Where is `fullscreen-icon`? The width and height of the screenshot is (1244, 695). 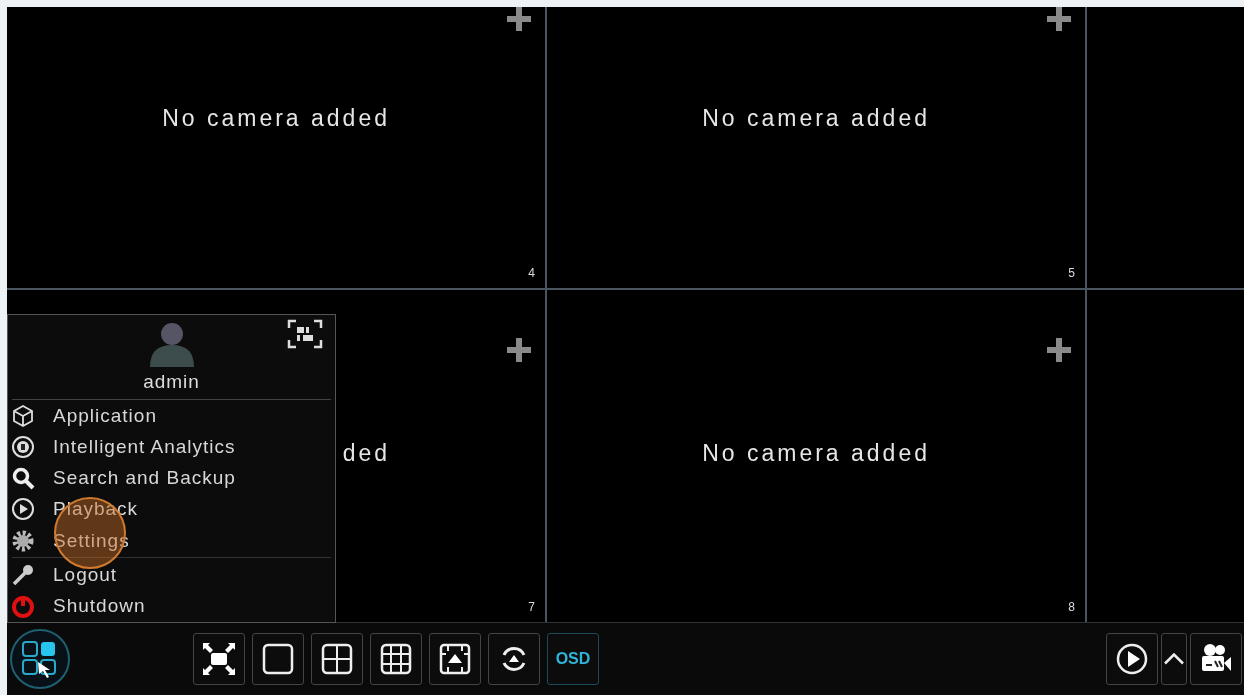 fullscreen-icon is located at coordinates (219, 659).